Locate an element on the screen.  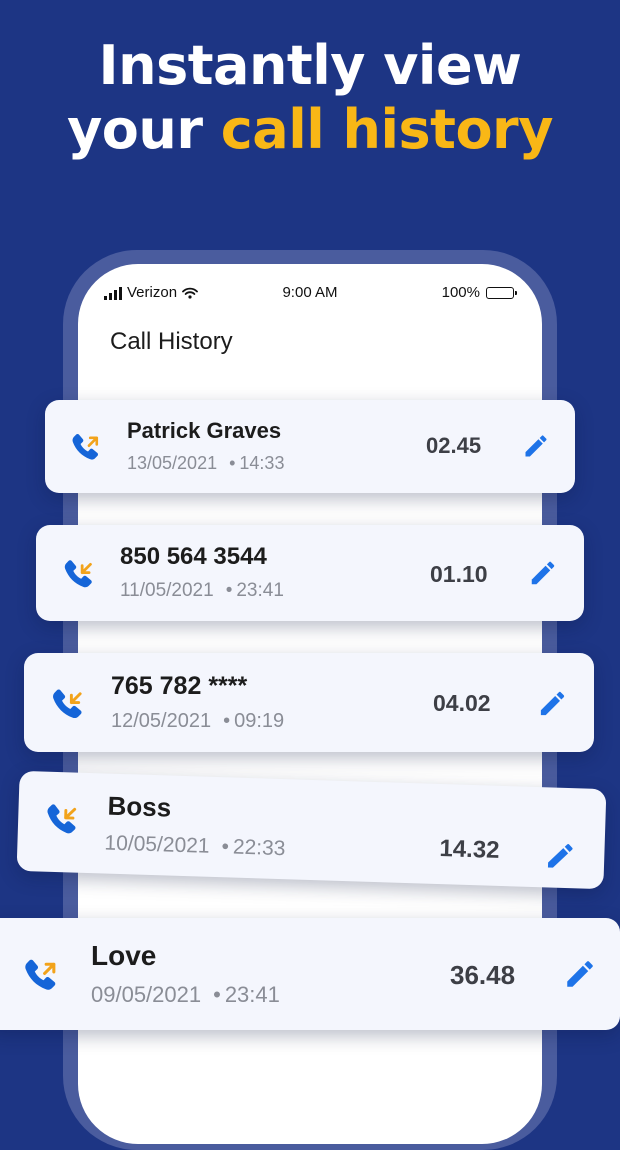
call-duration: 01.10 is located at coordinates (459, 574).